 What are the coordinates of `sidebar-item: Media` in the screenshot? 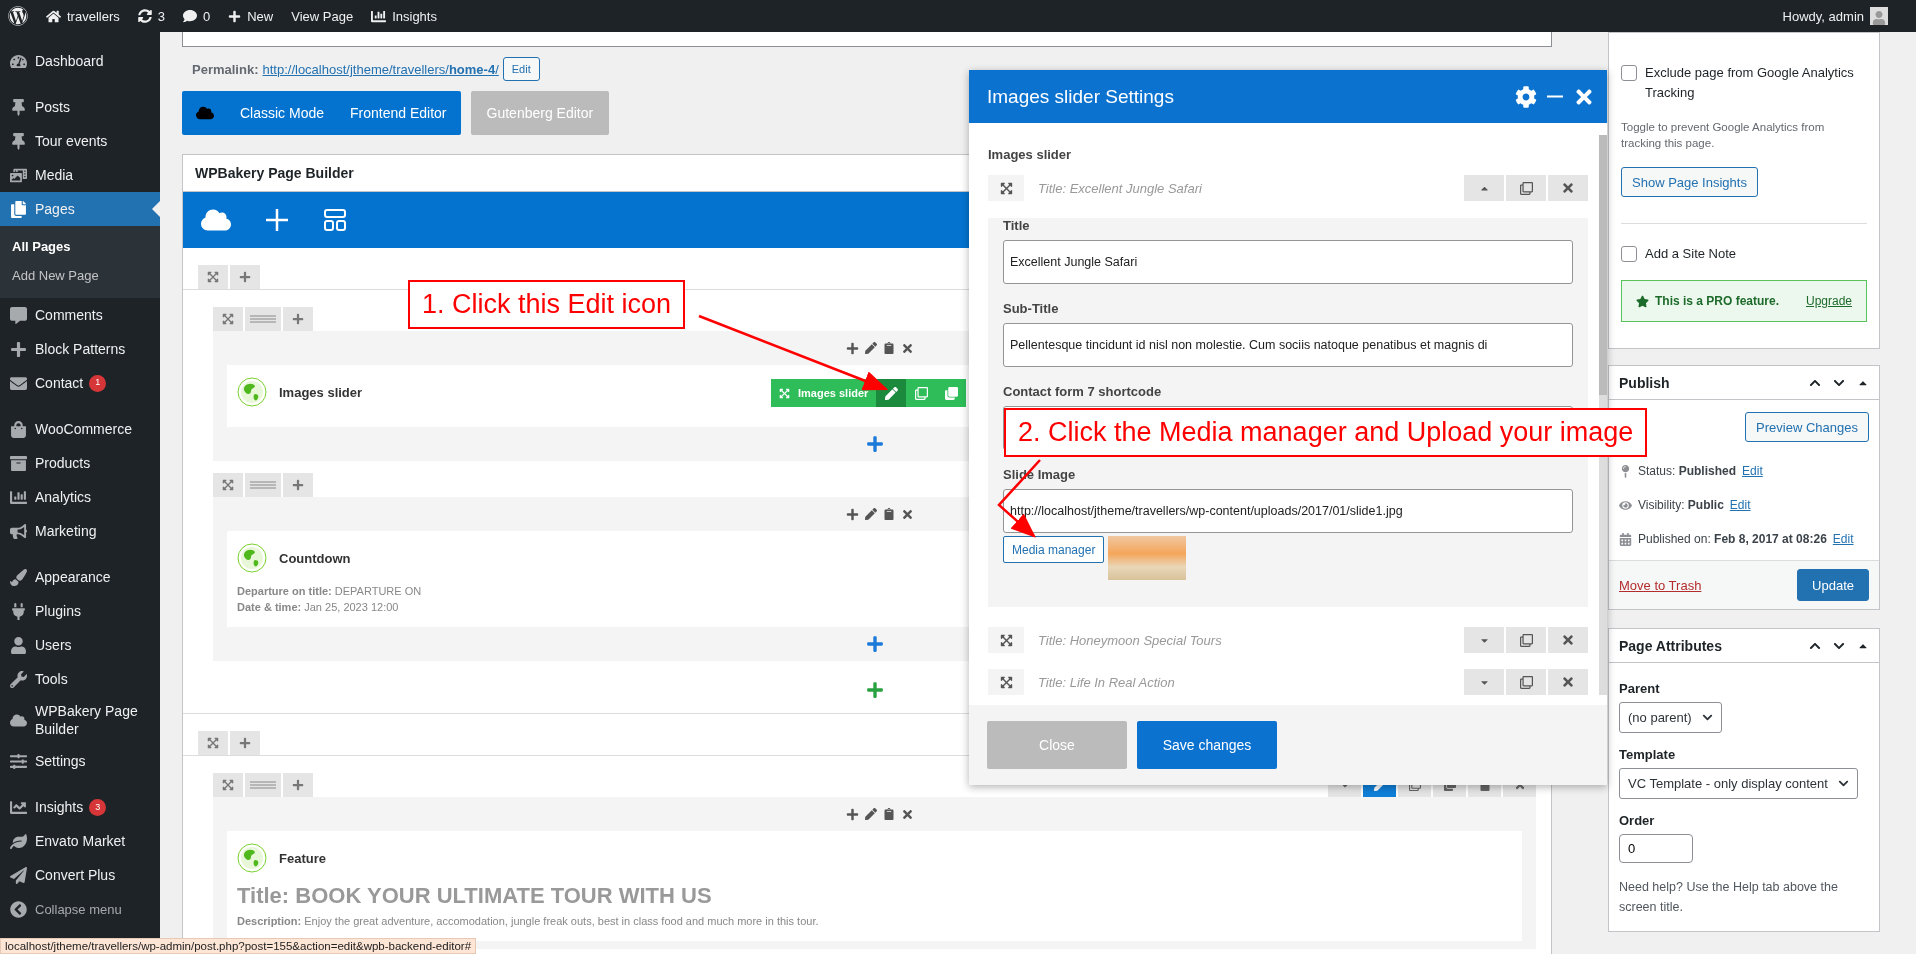 It's located at (80, 175).